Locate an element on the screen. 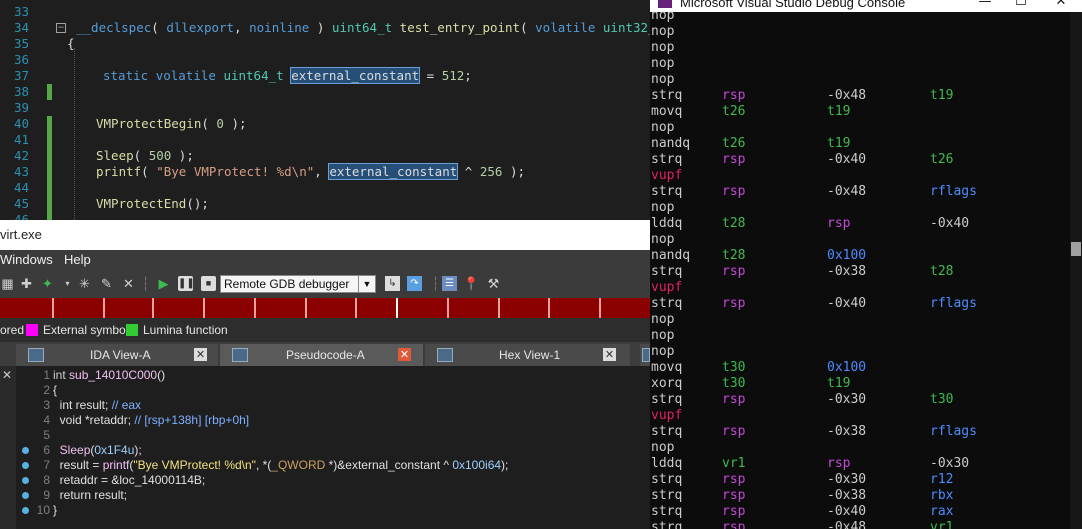  collapse-icon: − is located at coordinates (61, 28).